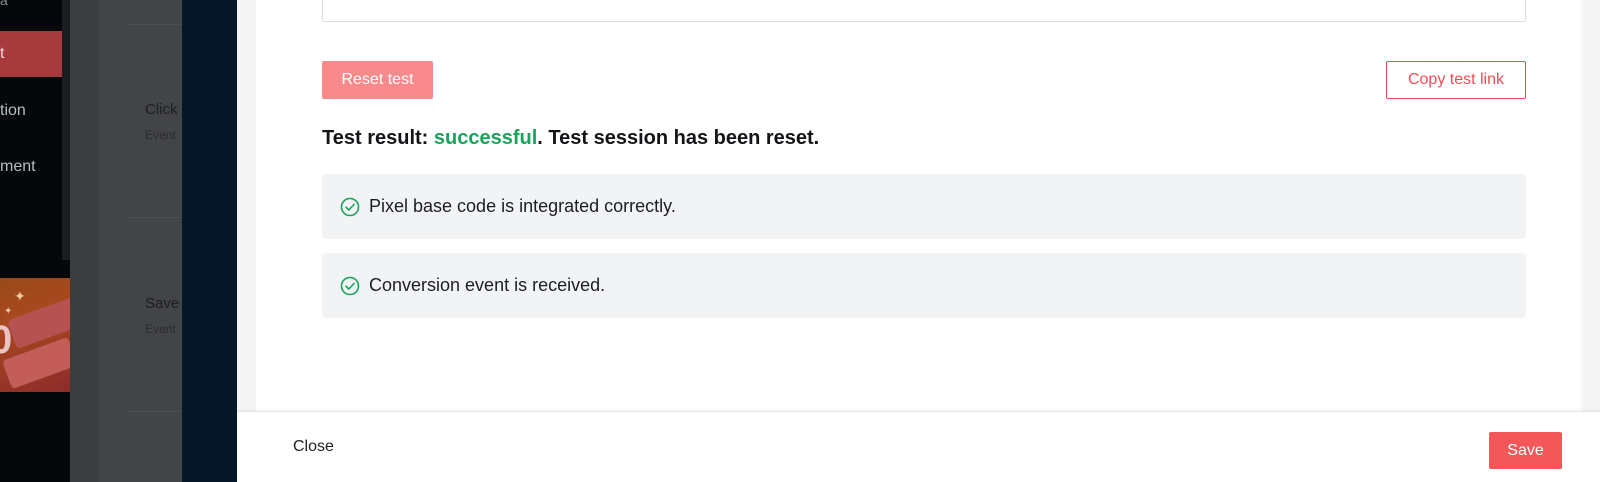 The height and width of the screenshot is (482, 1600). Describe the element at coordinates (313, 447) in the screenshot. I see `close-button: Close` at that location.